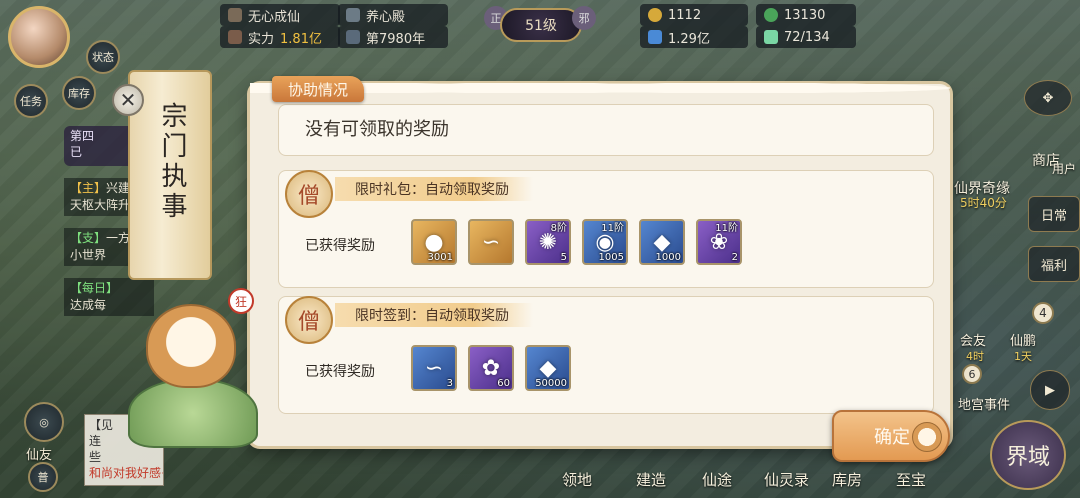 The height and width of the screenshot is (498, 1080). I want to click on confirm-label: 确定, so click(892, 437).